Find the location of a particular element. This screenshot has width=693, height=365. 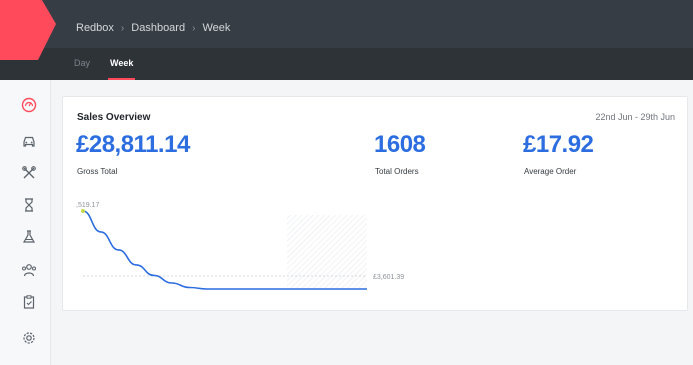

sidebar is located at coordinates (25, 222).